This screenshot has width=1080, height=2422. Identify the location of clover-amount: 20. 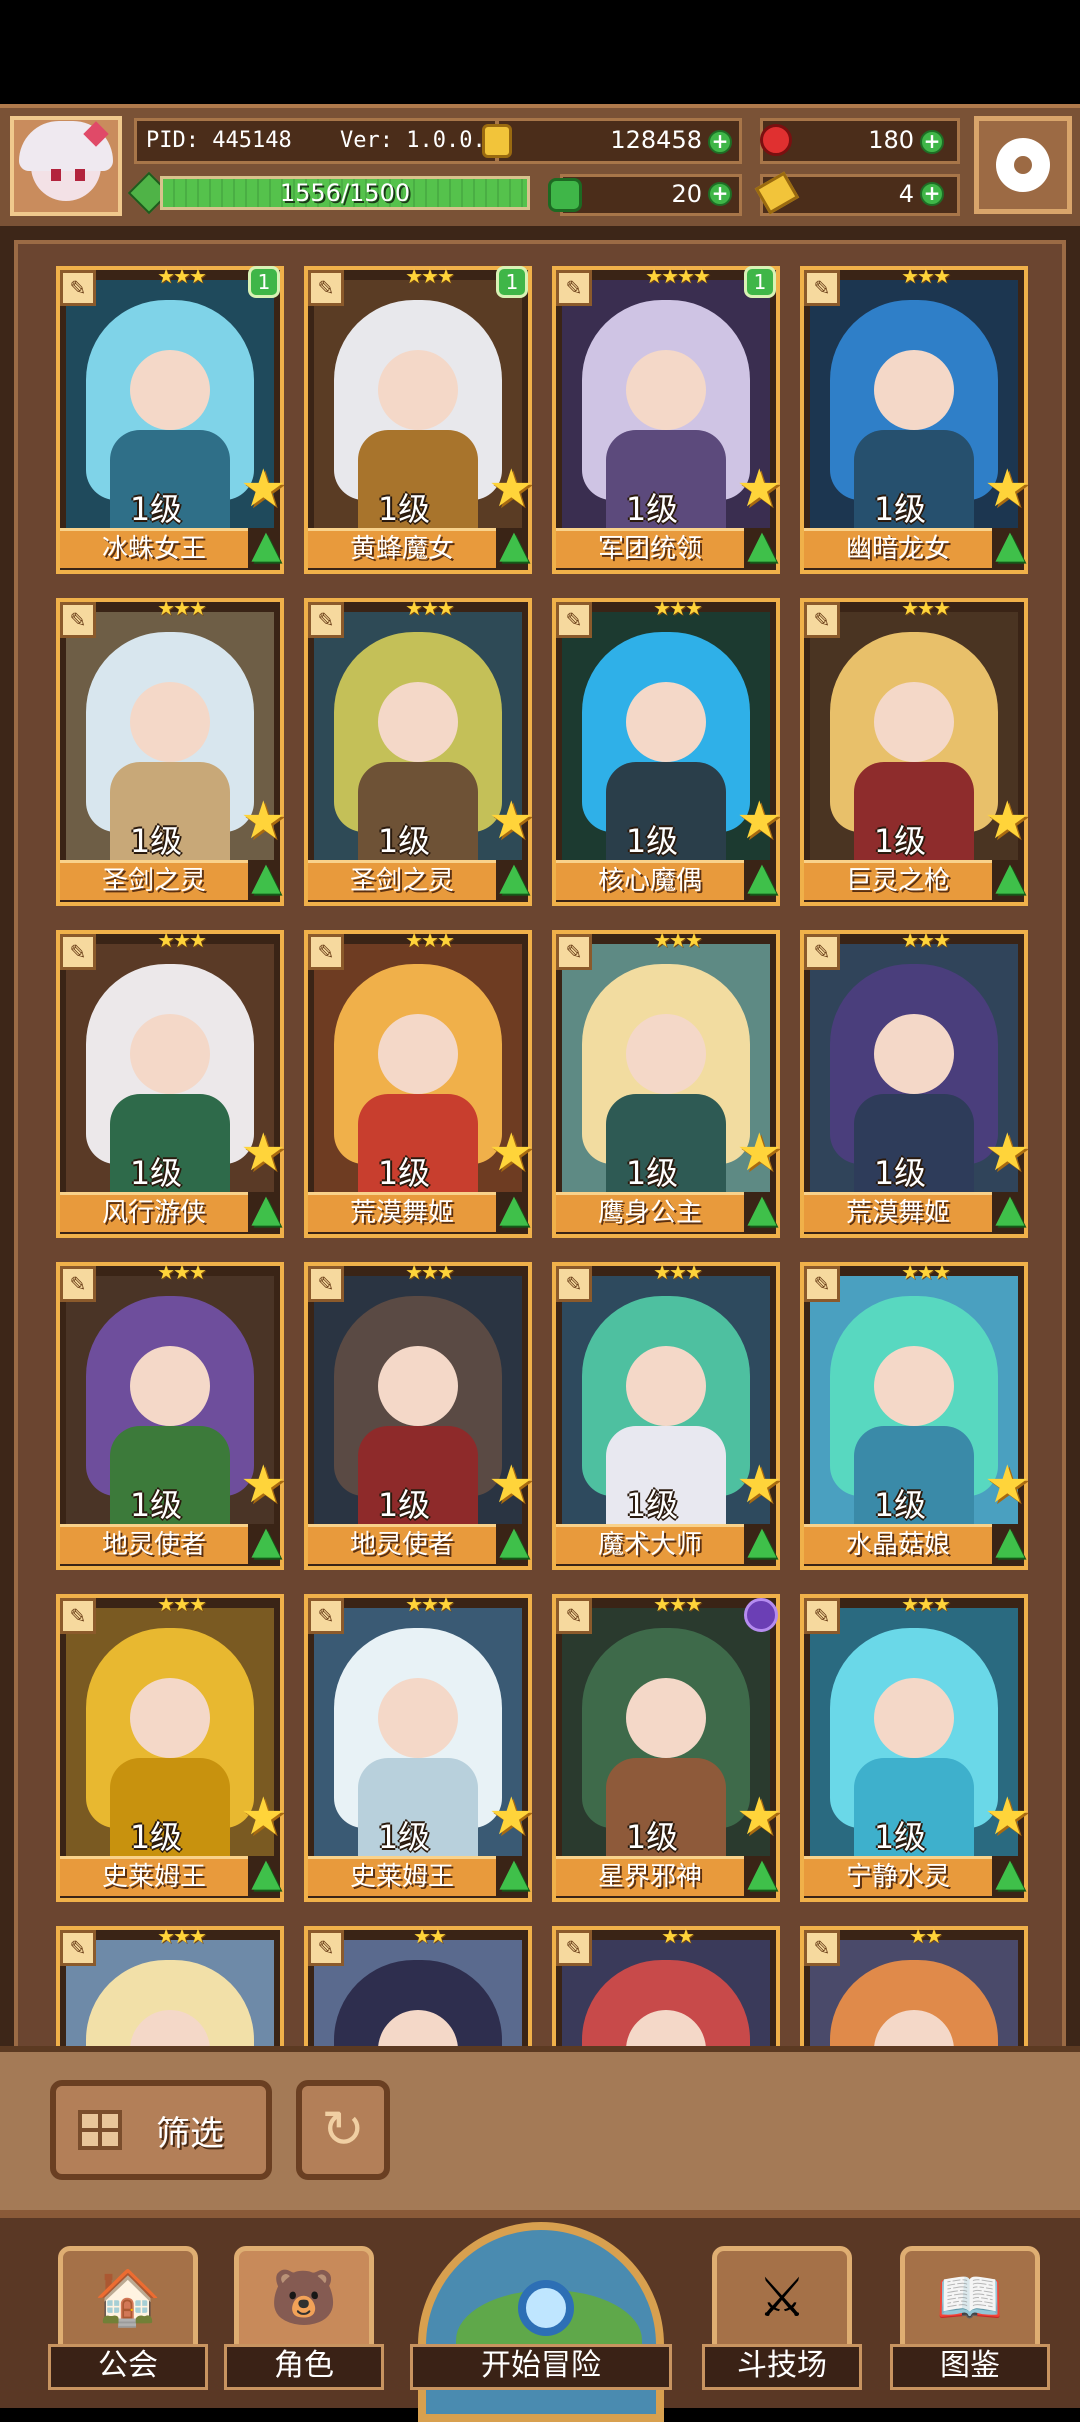
(686, 194).